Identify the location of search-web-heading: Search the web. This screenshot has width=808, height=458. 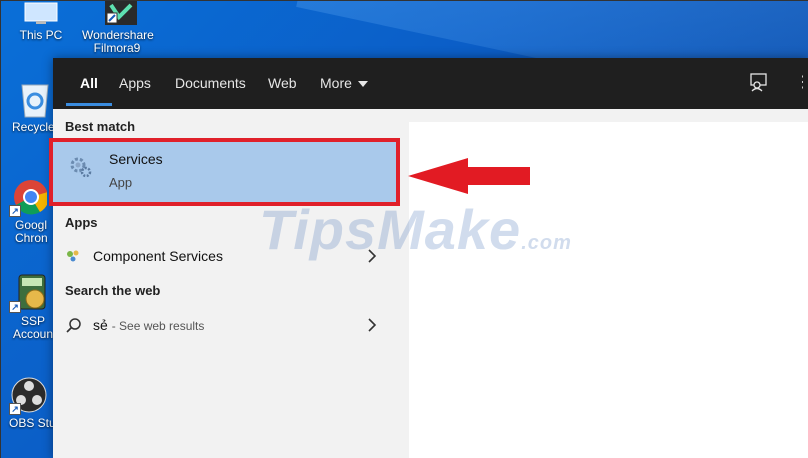
(113, 290).